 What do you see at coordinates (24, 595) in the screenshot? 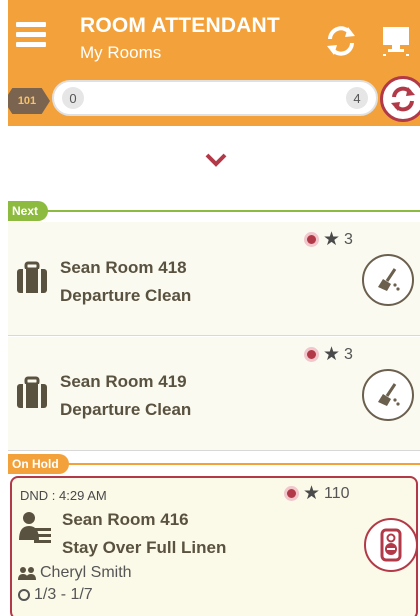
I see `date-ring-icon` at bounding box center [24, 595].